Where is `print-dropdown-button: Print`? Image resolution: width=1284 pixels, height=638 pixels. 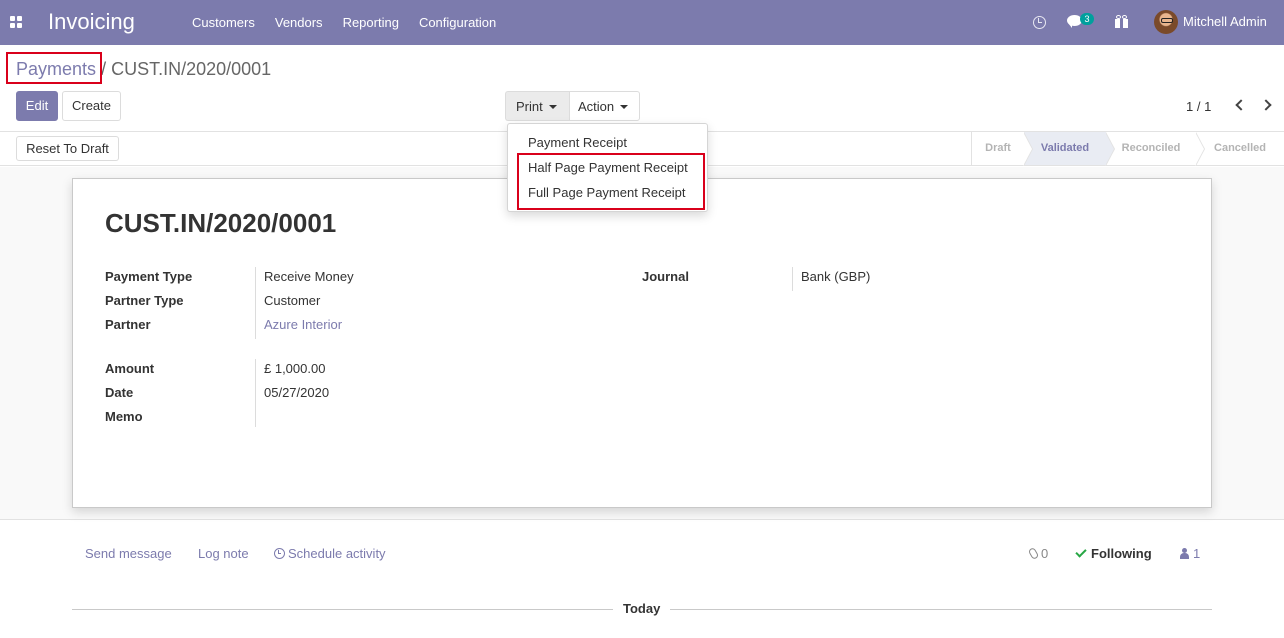
print-dropdown-button: Print is located at coordinates (537, 106).